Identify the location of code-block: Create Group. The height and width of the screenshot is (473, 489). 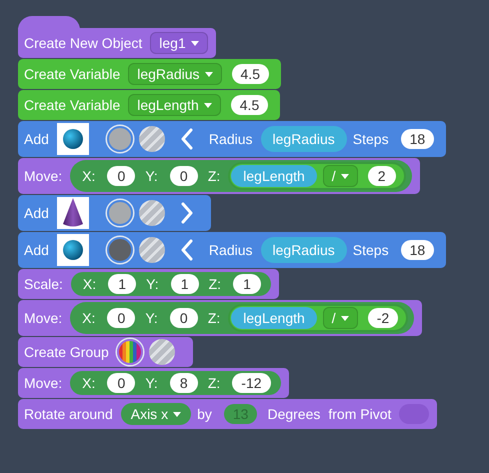
(105, 352).